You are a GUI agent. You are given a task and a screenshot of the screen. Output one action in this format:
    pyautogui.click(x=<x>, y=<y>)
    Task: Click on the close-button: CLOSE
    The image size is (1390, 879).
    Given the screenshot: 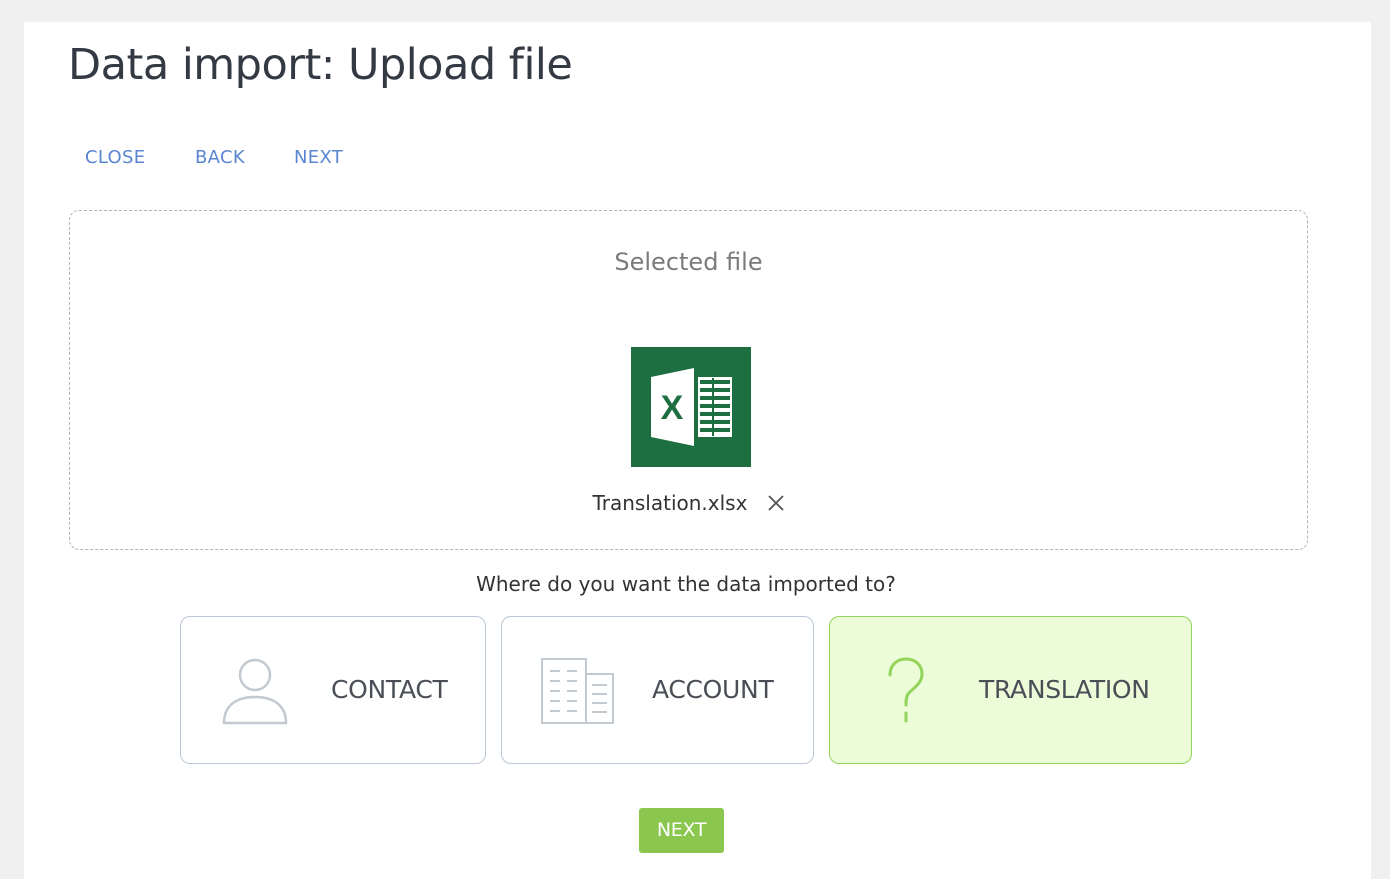 What is the action you would take?
    pyautogui.click(x=115, y=158)
    